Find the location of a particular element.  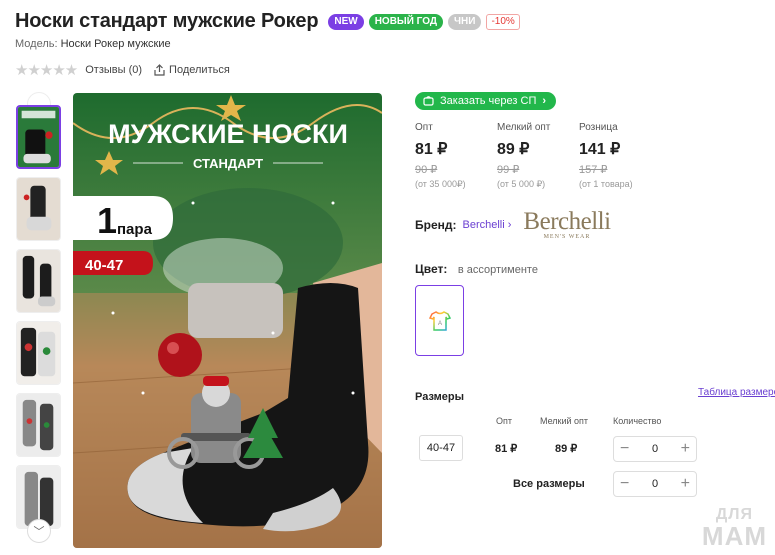

product-title: Носки стандарт мужские Рокер is located at coordinates (167, 21).